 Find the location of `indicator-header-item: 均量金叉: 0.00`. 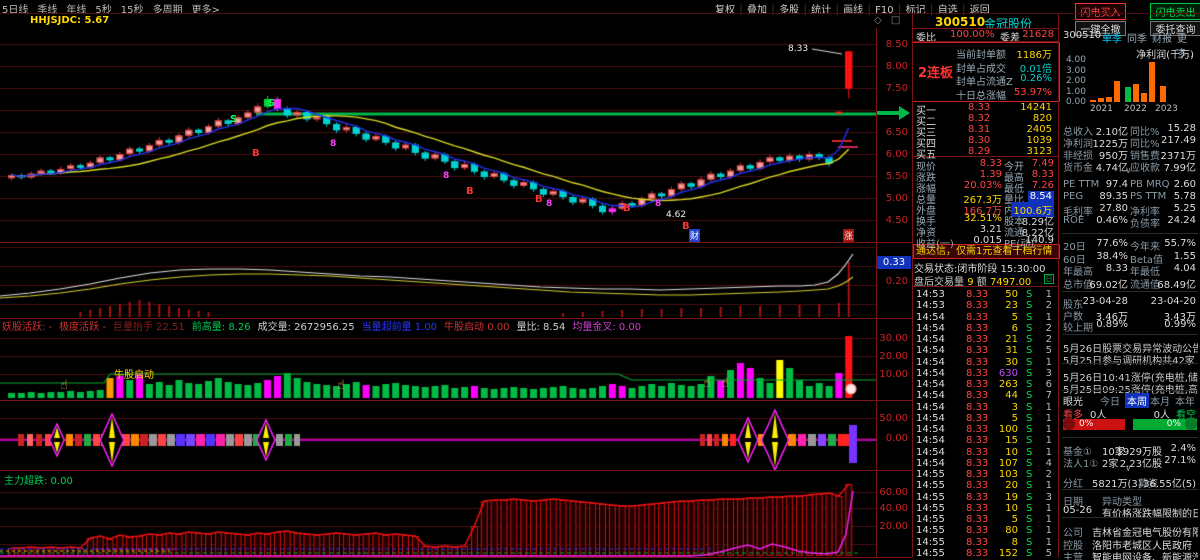

indicator-header-item: 均量金叉: 0.00 is located at coordinates (607, 327).